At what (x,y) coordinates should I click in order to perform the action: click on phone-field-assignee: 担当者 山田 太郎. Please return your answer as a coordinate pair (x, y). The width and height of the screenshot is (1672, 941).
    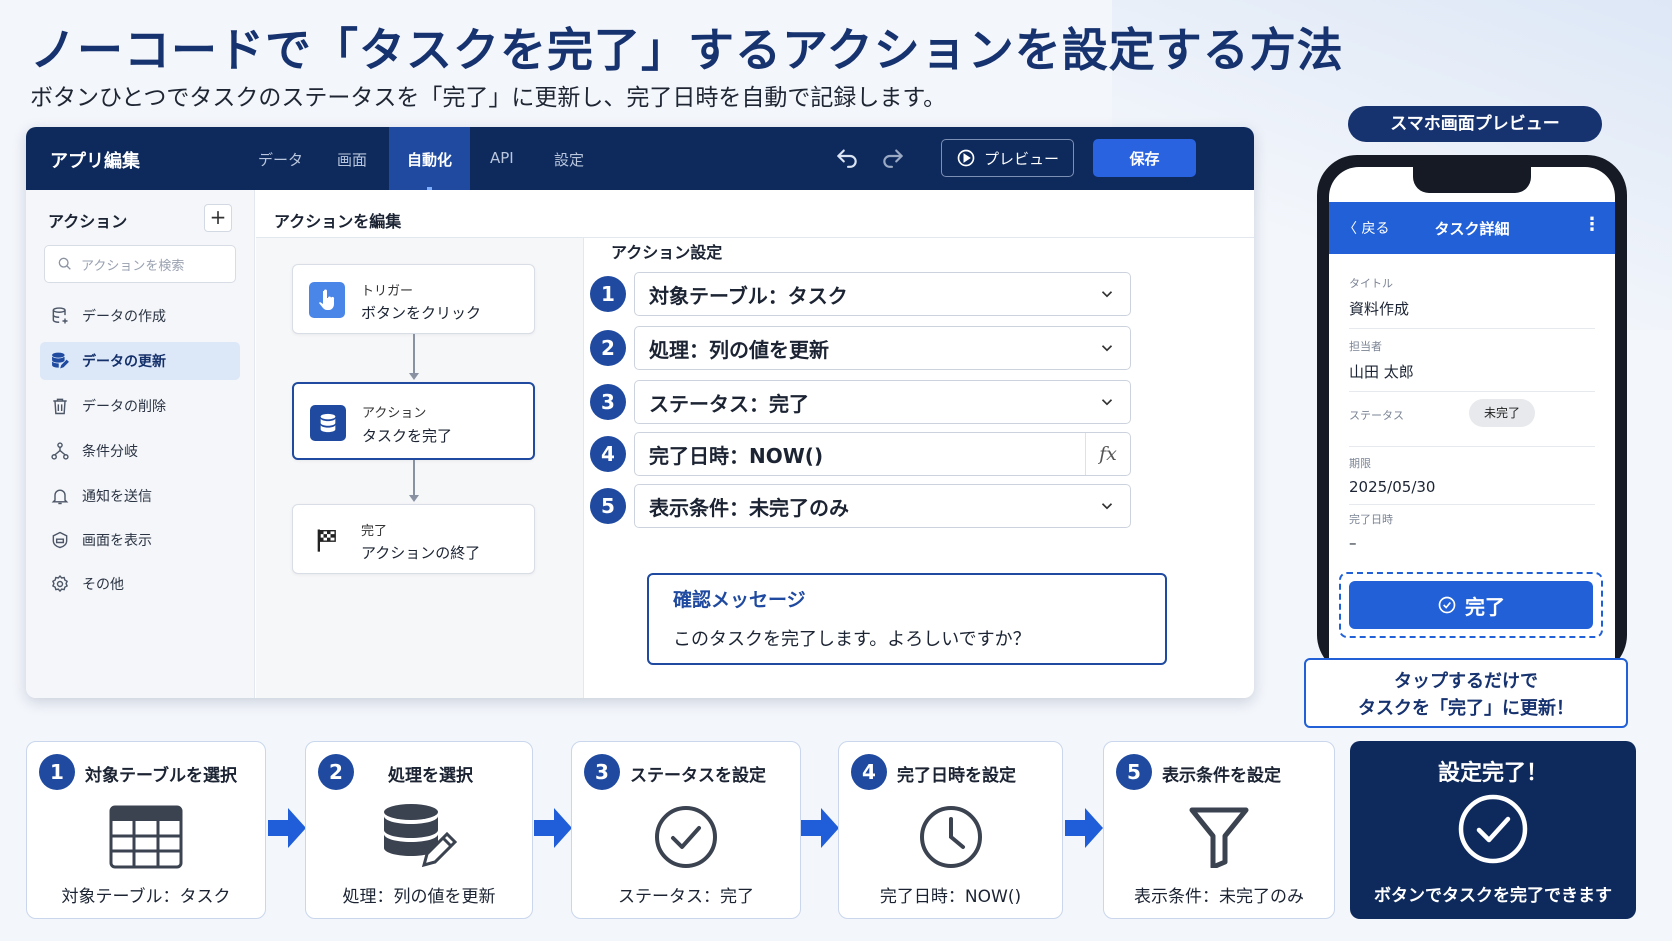
    Looking at the image, I should click on (1472, 365).